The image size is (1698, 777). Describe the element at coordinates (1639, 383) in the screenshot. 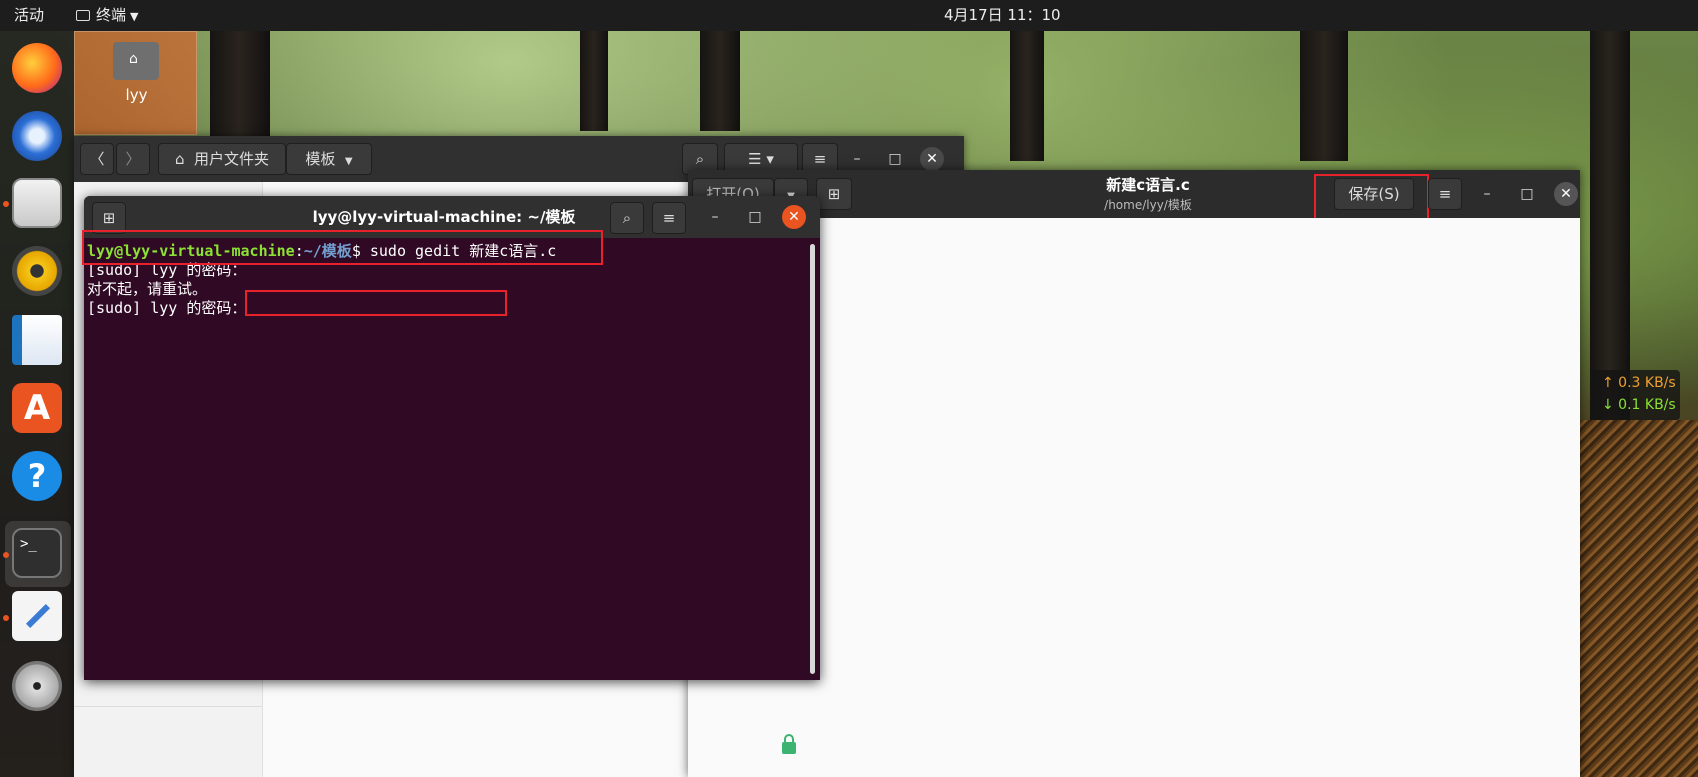

I see `upload-speed: ↑ 0.3 KB/s` at that location.